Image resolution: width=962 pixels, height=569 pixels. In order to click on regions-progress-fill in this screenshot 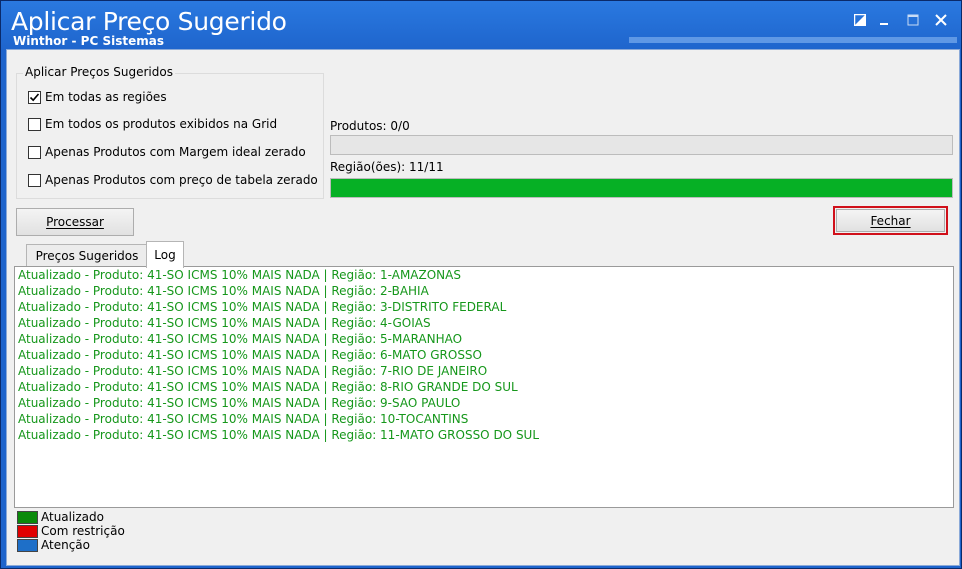, I will do `click(641, 188)`.